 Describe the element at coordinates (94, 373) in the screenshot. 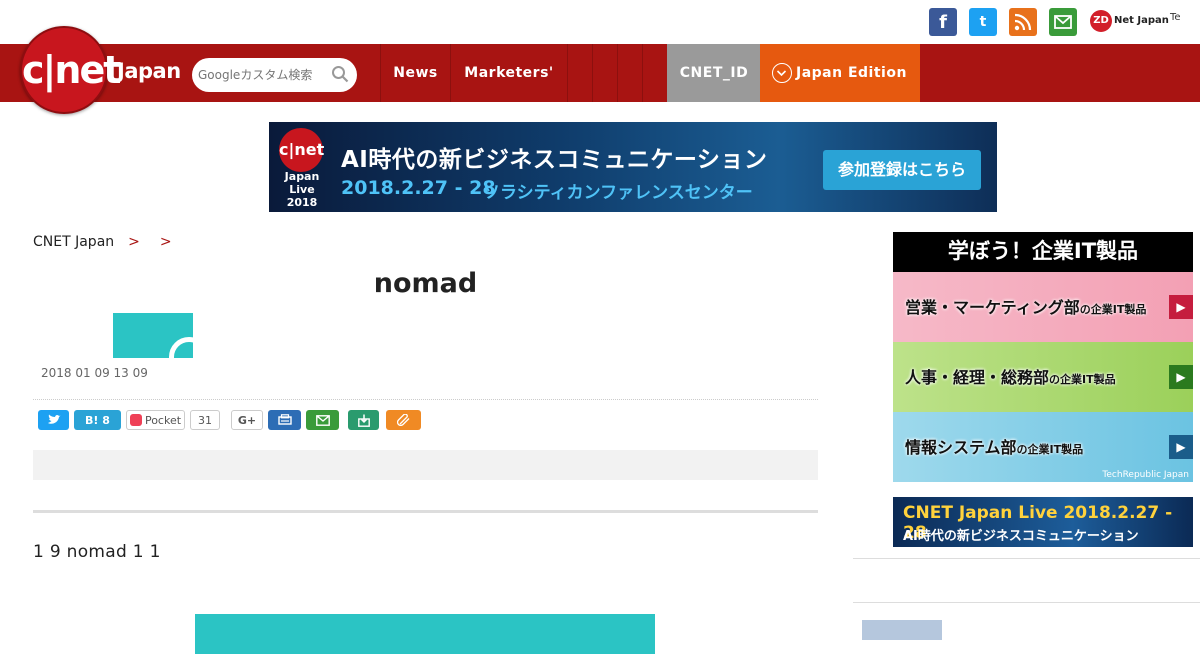

I see `publish-date: 2018 01 09 13 09` at that location.